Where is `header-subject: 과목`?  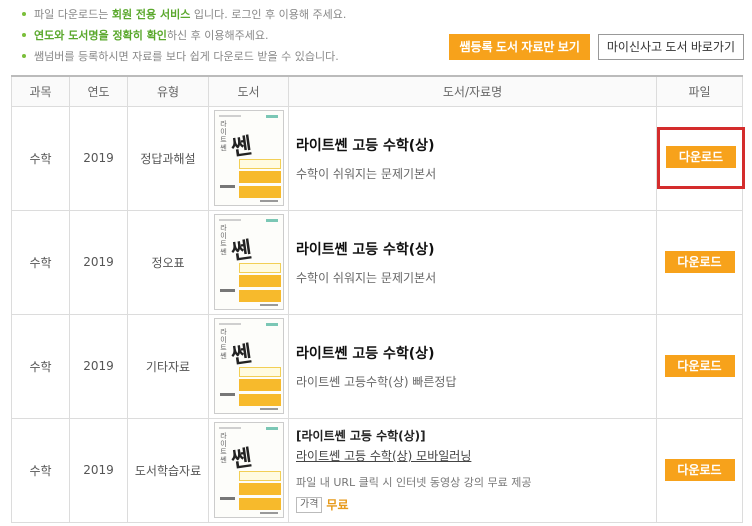
header-subject: 과목 is located at coordinates (40, 91).